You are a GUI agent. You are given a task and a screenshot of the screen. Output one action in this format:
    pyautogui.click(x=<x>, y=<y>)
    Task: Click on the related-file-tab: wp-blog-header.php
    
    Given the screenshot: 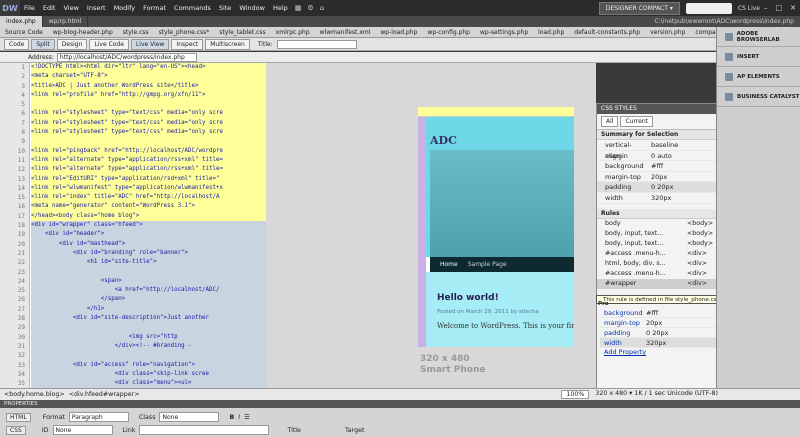 What is the action you would take?
    pyautogui.click(x=83, y=32)
    